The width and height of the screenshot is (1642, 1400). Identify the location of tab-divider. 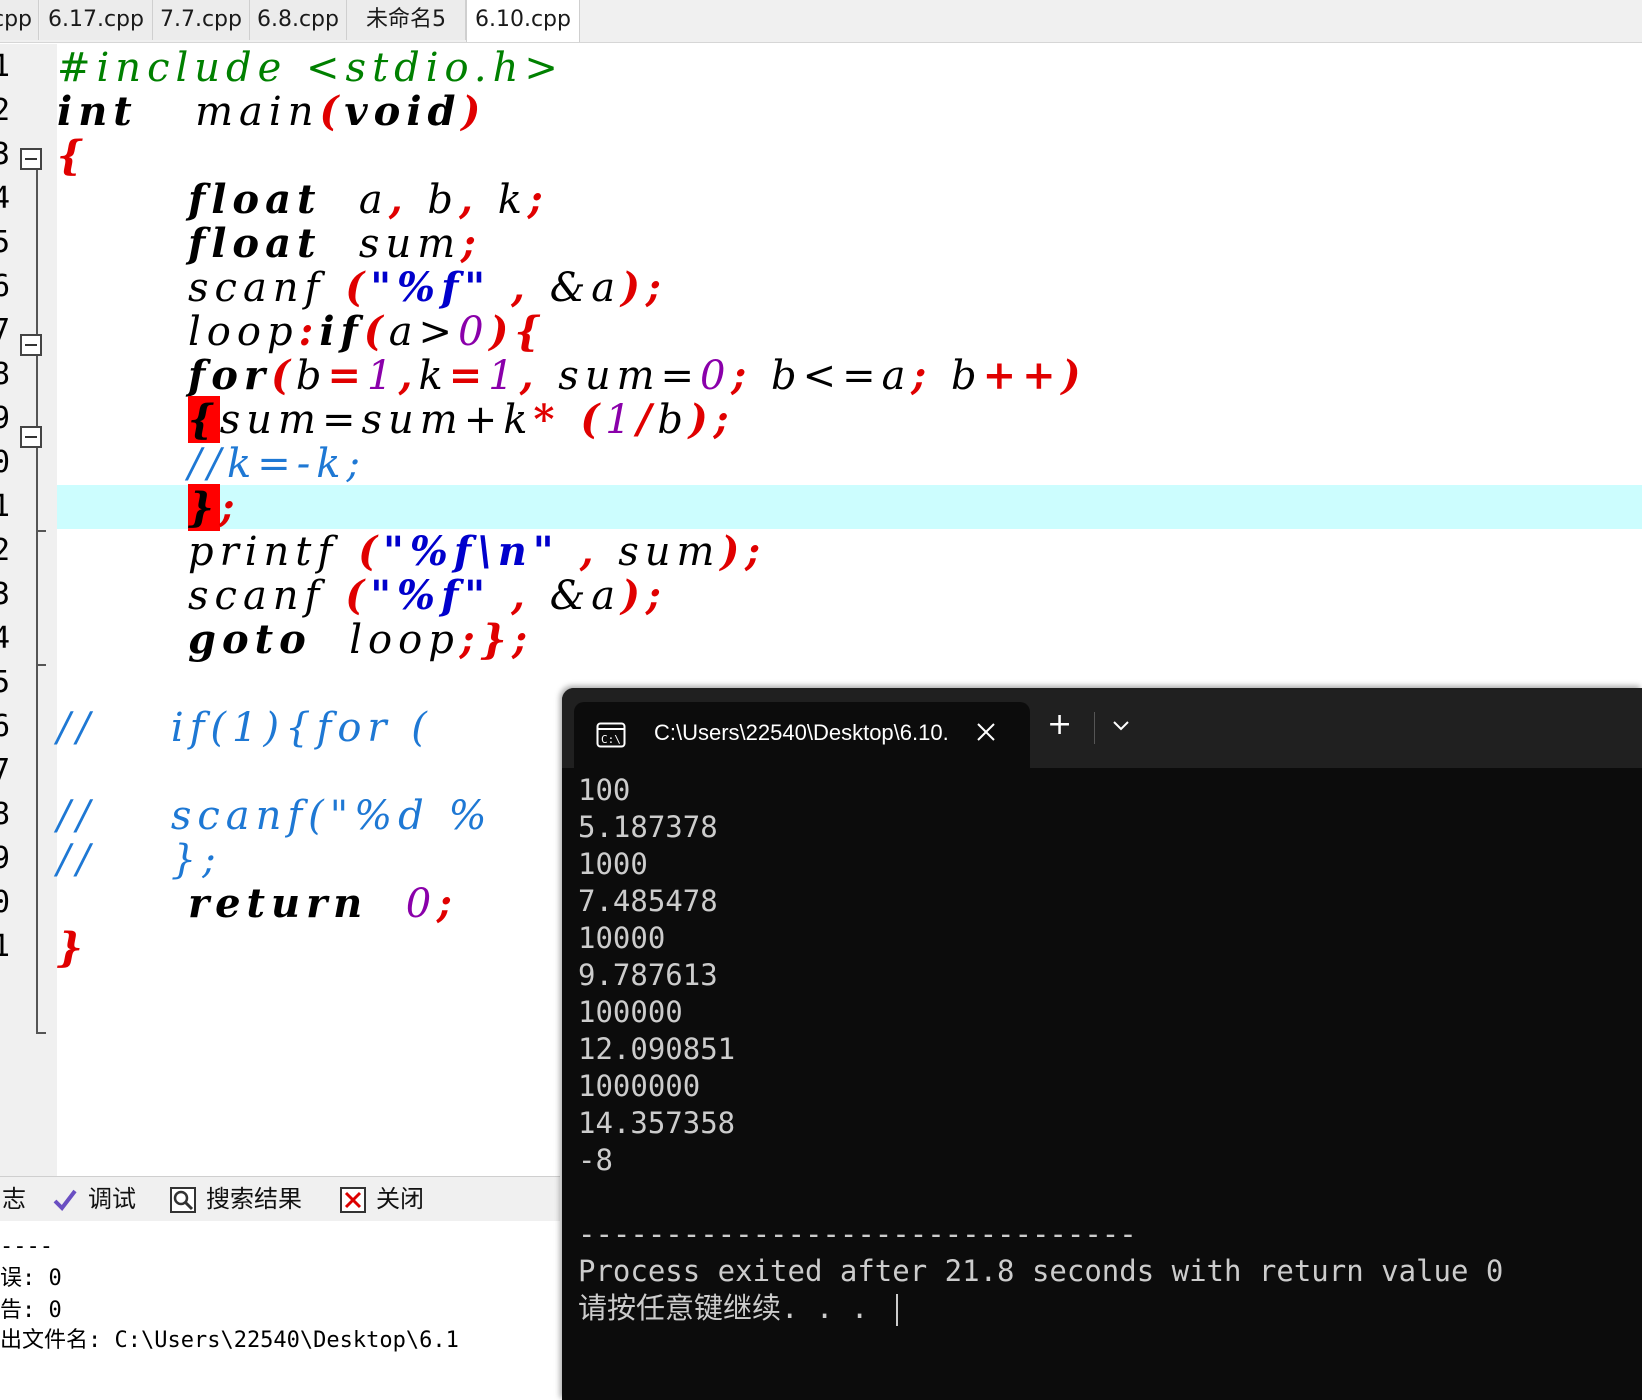
(1094, 728).